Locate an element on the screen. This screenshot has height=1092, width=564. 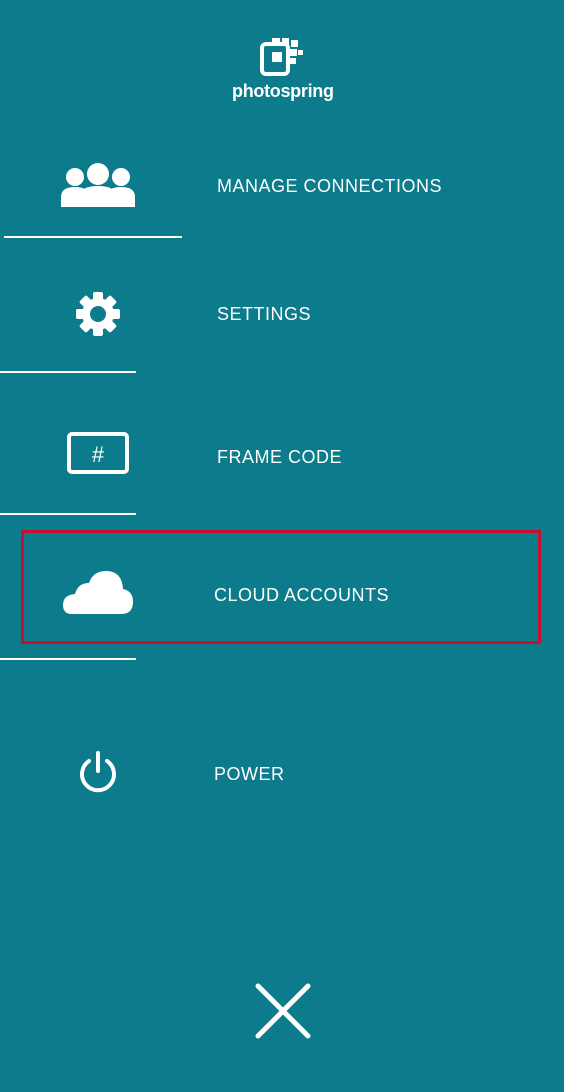
menu-item-manage-connections: MANAGE CONNECTIONS is located at coordinates (282, 185).